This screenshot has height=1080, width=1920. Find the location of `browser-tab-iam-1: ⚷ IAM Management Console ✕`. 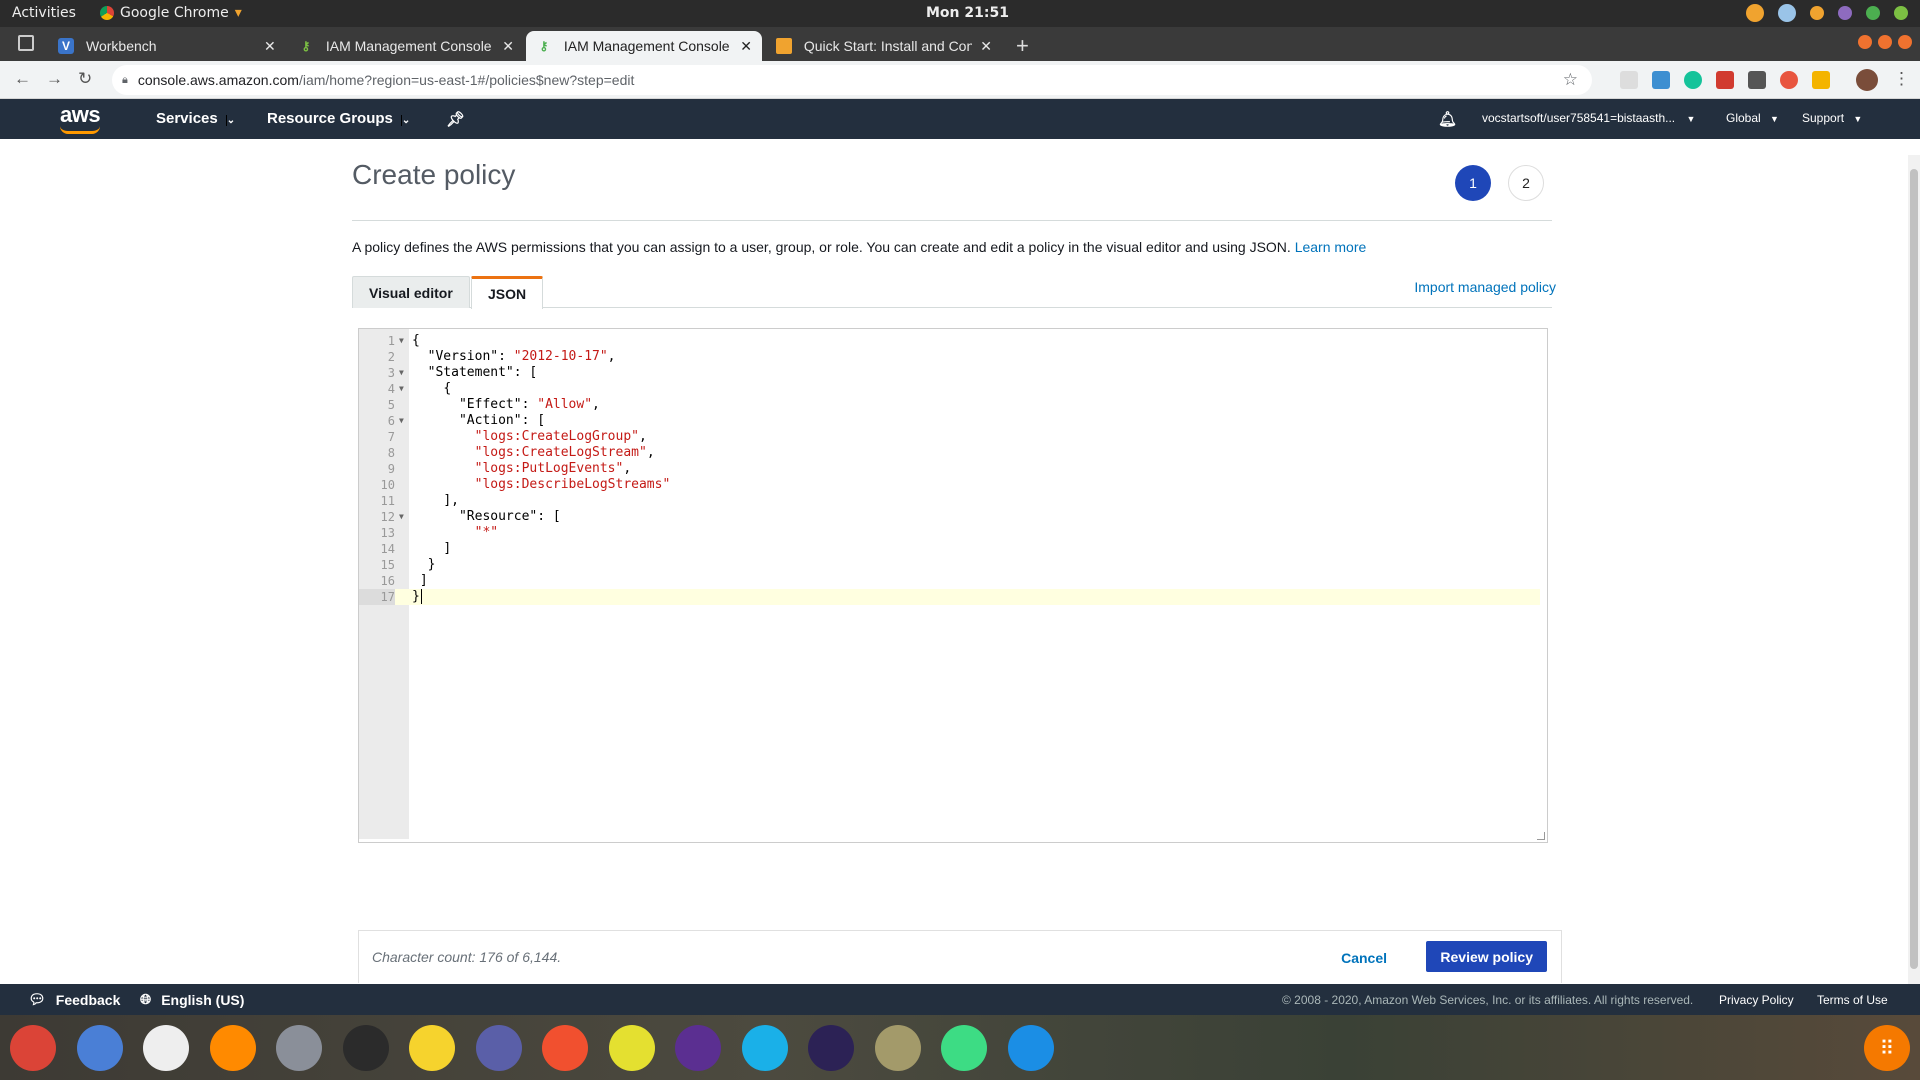

browser-tab-iam-1: ⚷ IAM Management Console ✕ is located at coordinates (406, 46).